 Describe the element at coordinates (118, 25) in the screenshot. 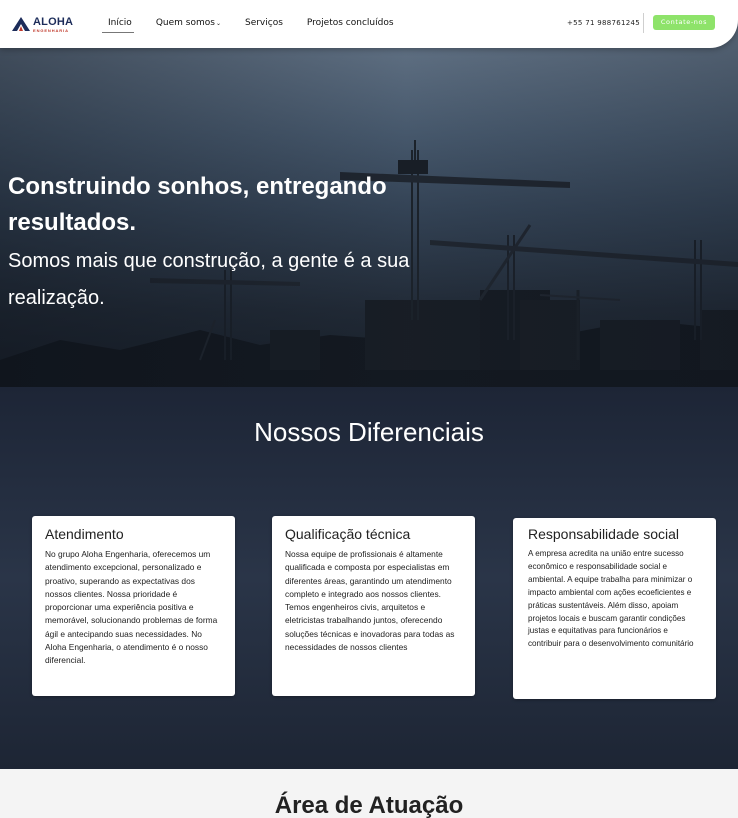

I see `nav-item-inicio: Início` at that location.